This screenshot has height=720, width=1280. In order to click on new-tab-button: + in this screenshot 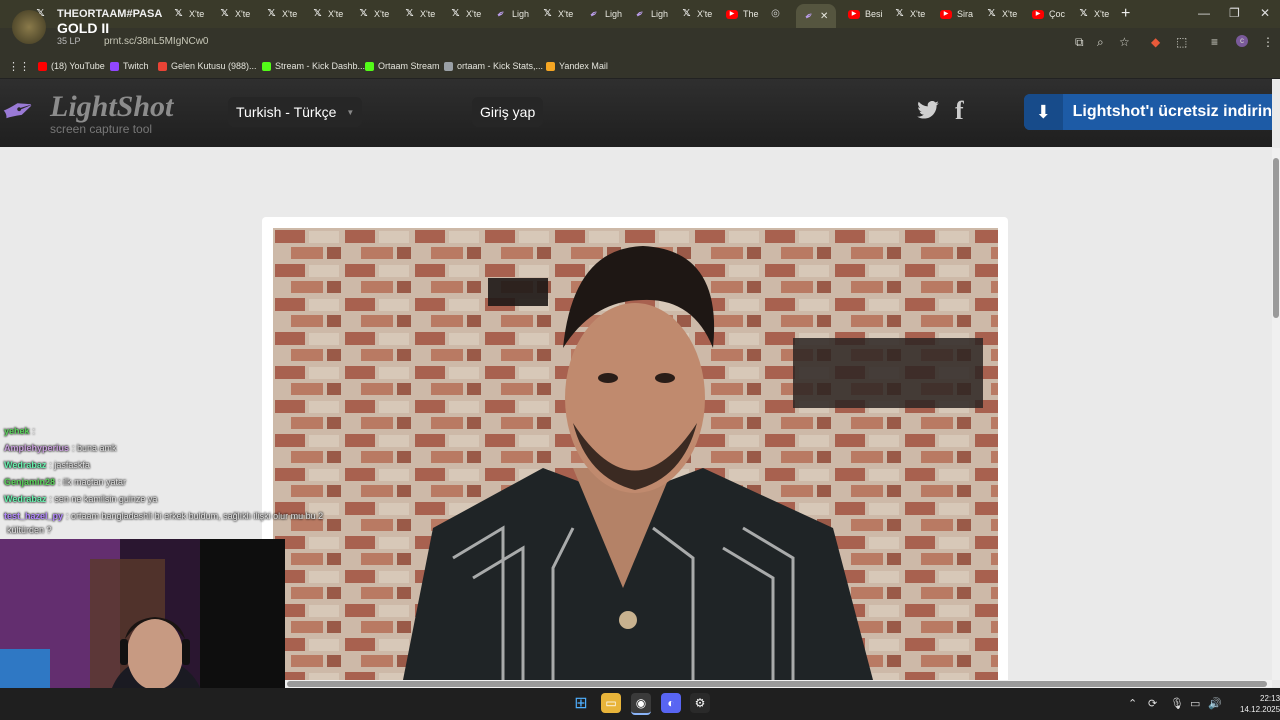, I will do `click(1125, 14)`.